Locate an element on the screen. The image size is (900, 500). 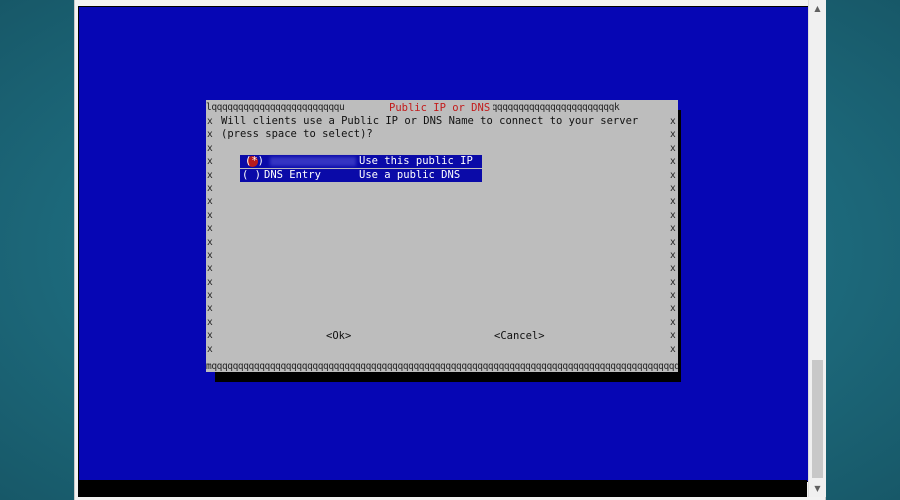
cancel-button: <Cancel> is located at coordinates (519, 336).